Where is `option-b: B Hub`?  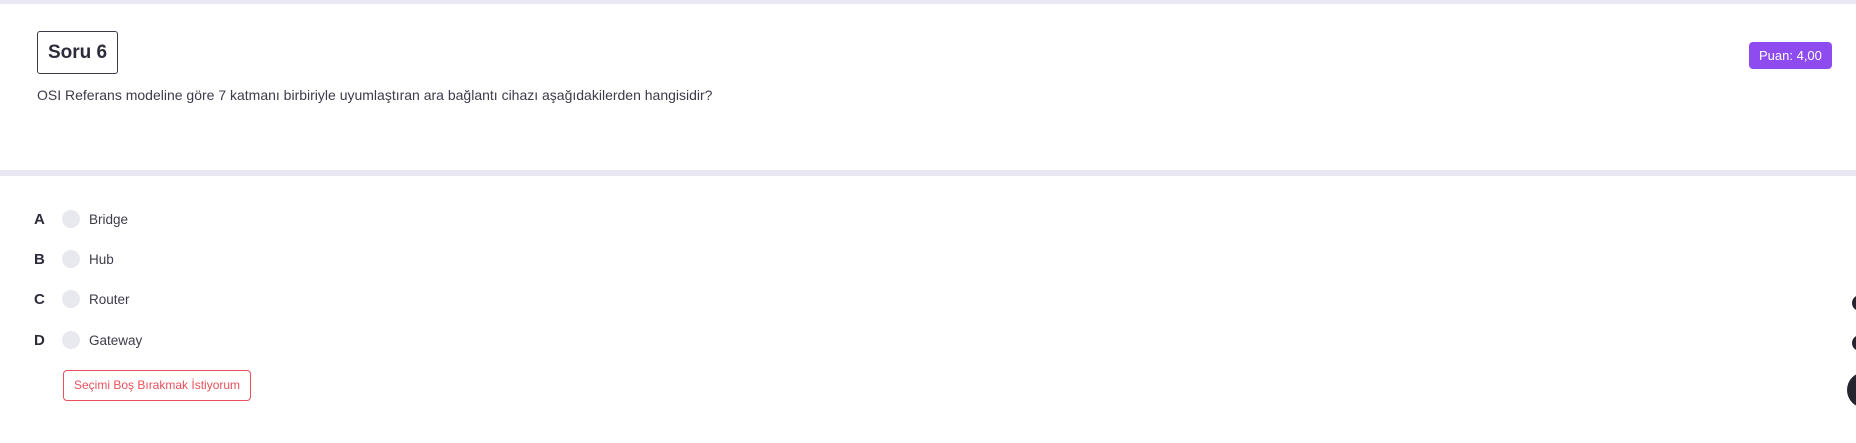
option-b: B Hub is located at coordinates (200, 259).